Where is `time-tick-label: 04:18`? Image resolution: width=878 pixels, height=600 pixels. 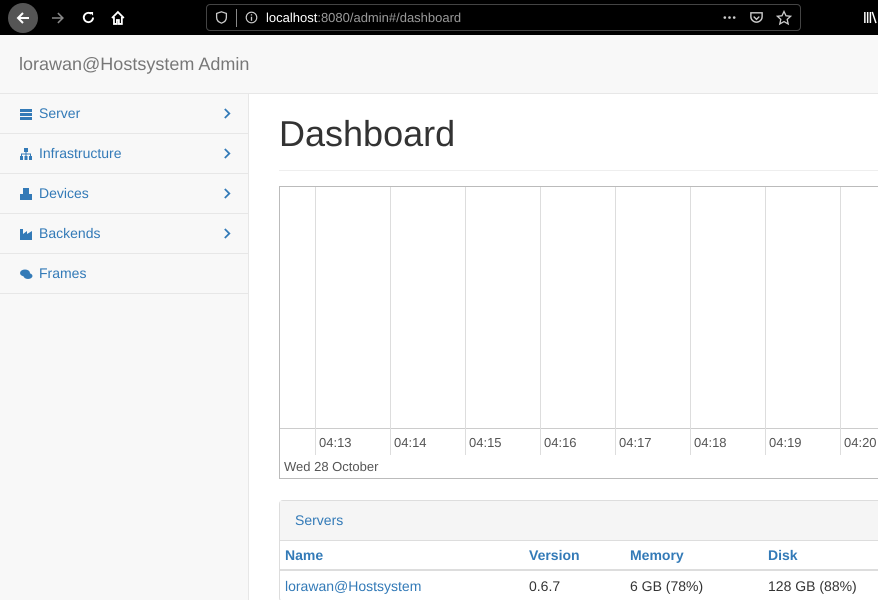 time-tick-label: 04:18 is located at coordinates (710, 443).